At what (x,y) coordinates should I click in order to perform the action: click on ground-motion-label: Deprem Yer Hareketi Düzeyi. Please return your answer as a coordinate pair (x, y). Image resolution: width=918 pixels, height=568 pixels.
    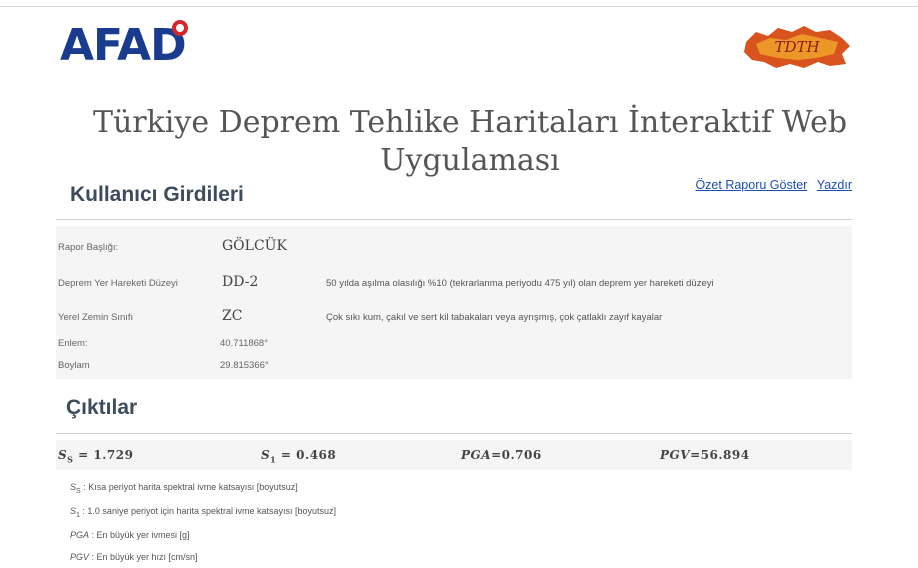
    Looking at the image, I should click on (118, 283).